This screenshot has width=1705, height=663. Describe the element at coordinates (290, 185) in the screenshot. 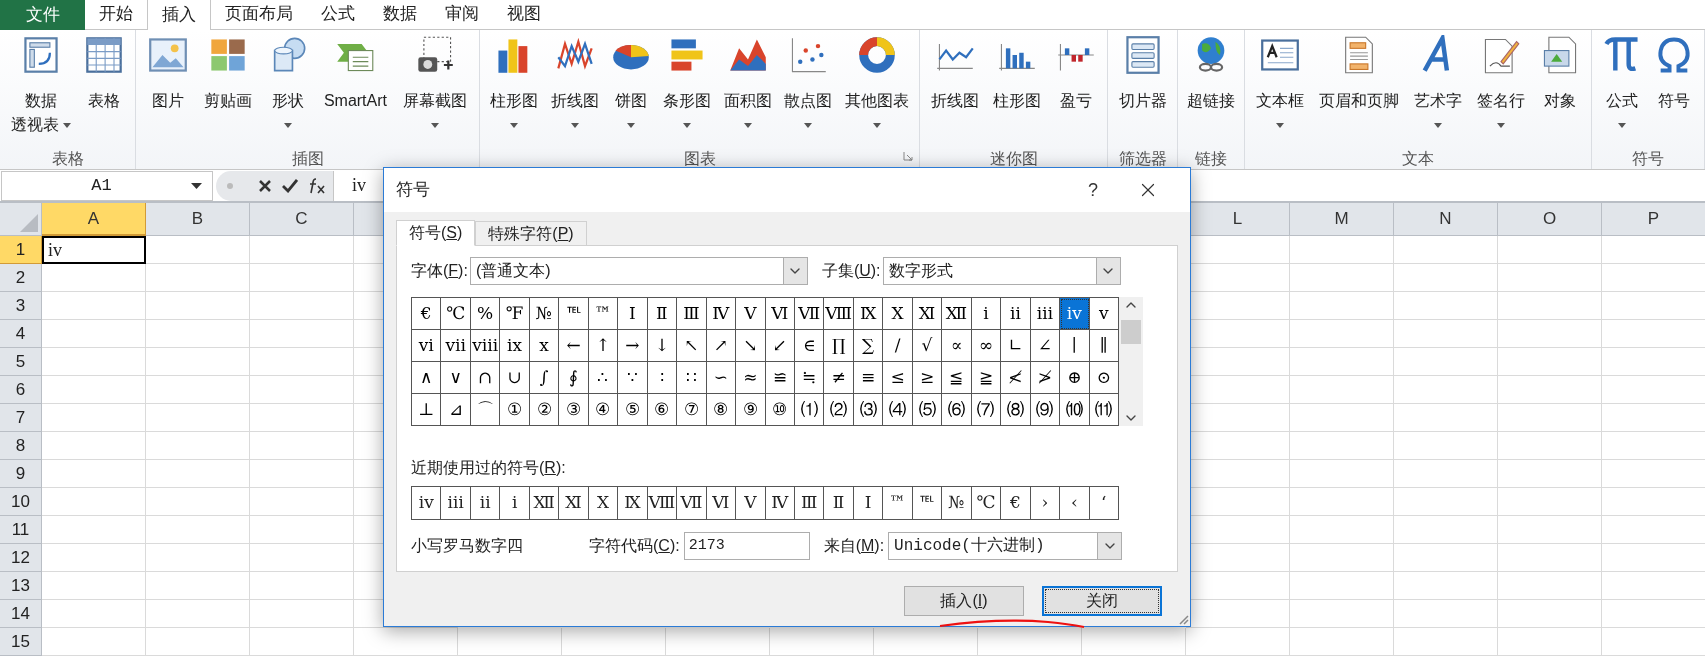

I see `check-icon` at that location.